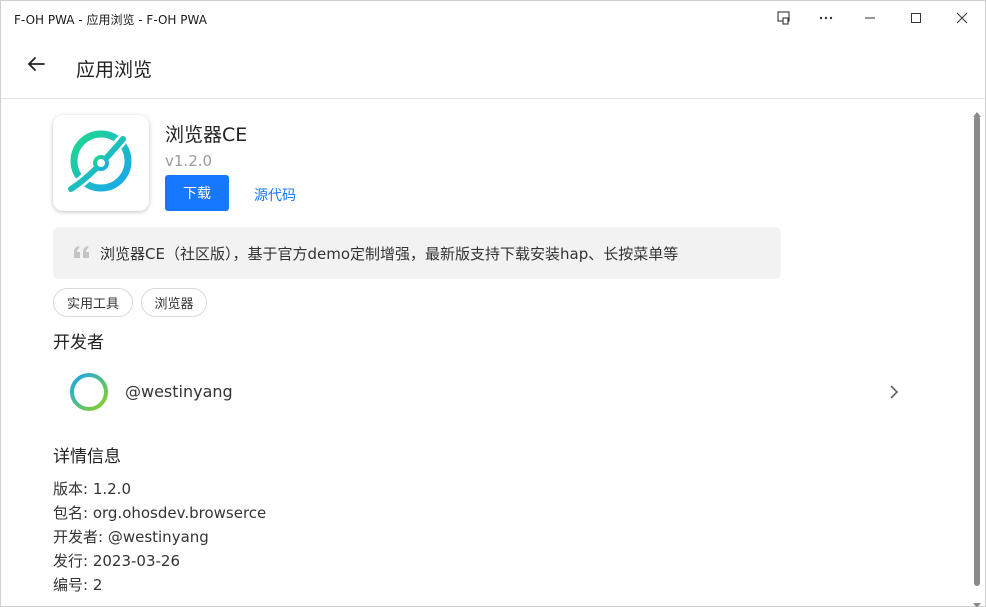  I want to click on developer-name: @westinyang, so click(179, 391).